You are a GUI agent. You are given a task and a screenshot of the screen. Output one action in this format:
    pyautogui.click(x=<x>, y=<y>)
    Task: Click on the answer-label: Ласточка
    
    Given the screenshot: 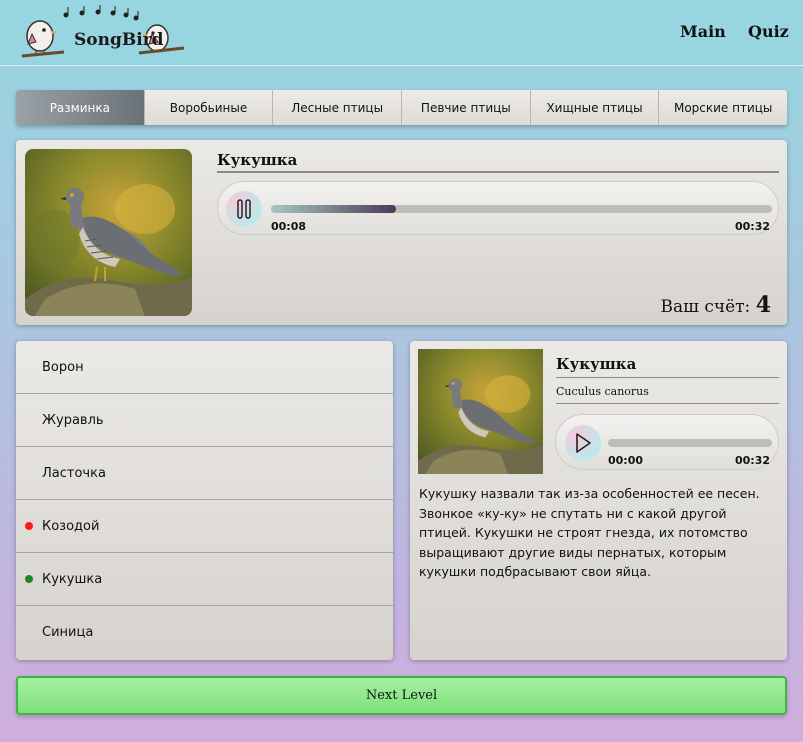 What is the action you would take?
    pyautogui.click(x=74, y=473)
    